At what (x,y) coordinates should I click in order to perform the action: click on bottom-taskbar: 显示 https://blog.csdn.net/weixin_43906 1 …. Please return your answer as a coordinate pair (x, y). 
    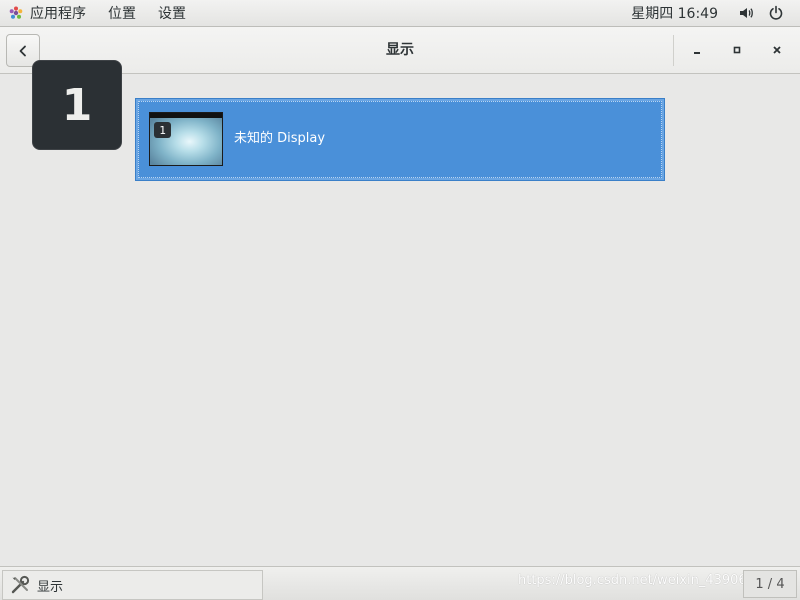
    Looking at the image, I should click on (400, 583).